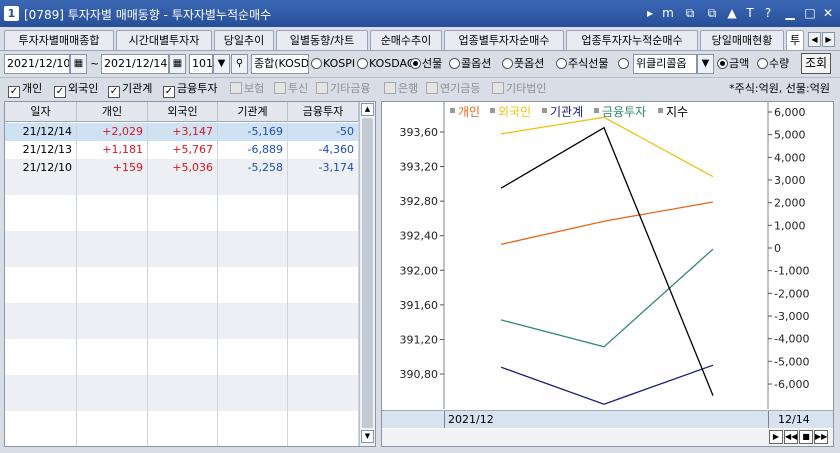 Image resolution: width=840 pixels, height=453 pixels. What do you see at coordinates (523, 64) in the screenshot?
I see `radio-put-option: 풋옵션` at bounding box center [523, 64].